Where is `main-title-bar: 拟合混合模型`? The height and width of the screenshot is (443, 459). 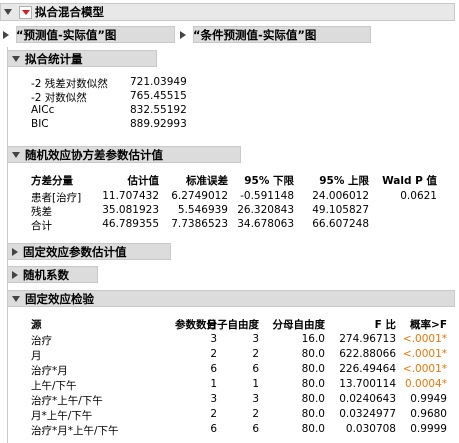
main-title-bar: 拟合混合模型 is located at coordinates (227, 12).